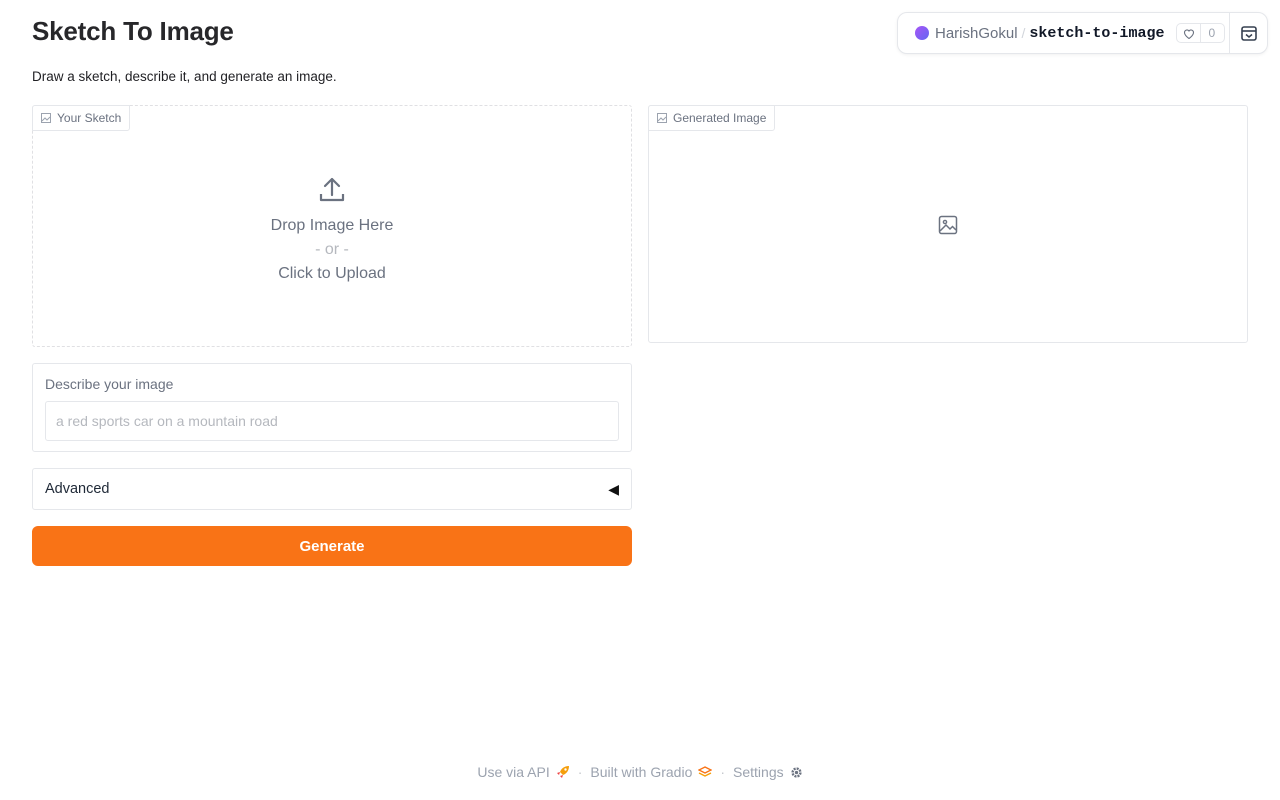  Describe the element at coordinates (89, 118) in the screenshot. I see `sketch-label-text: Your Sketch` at that location.